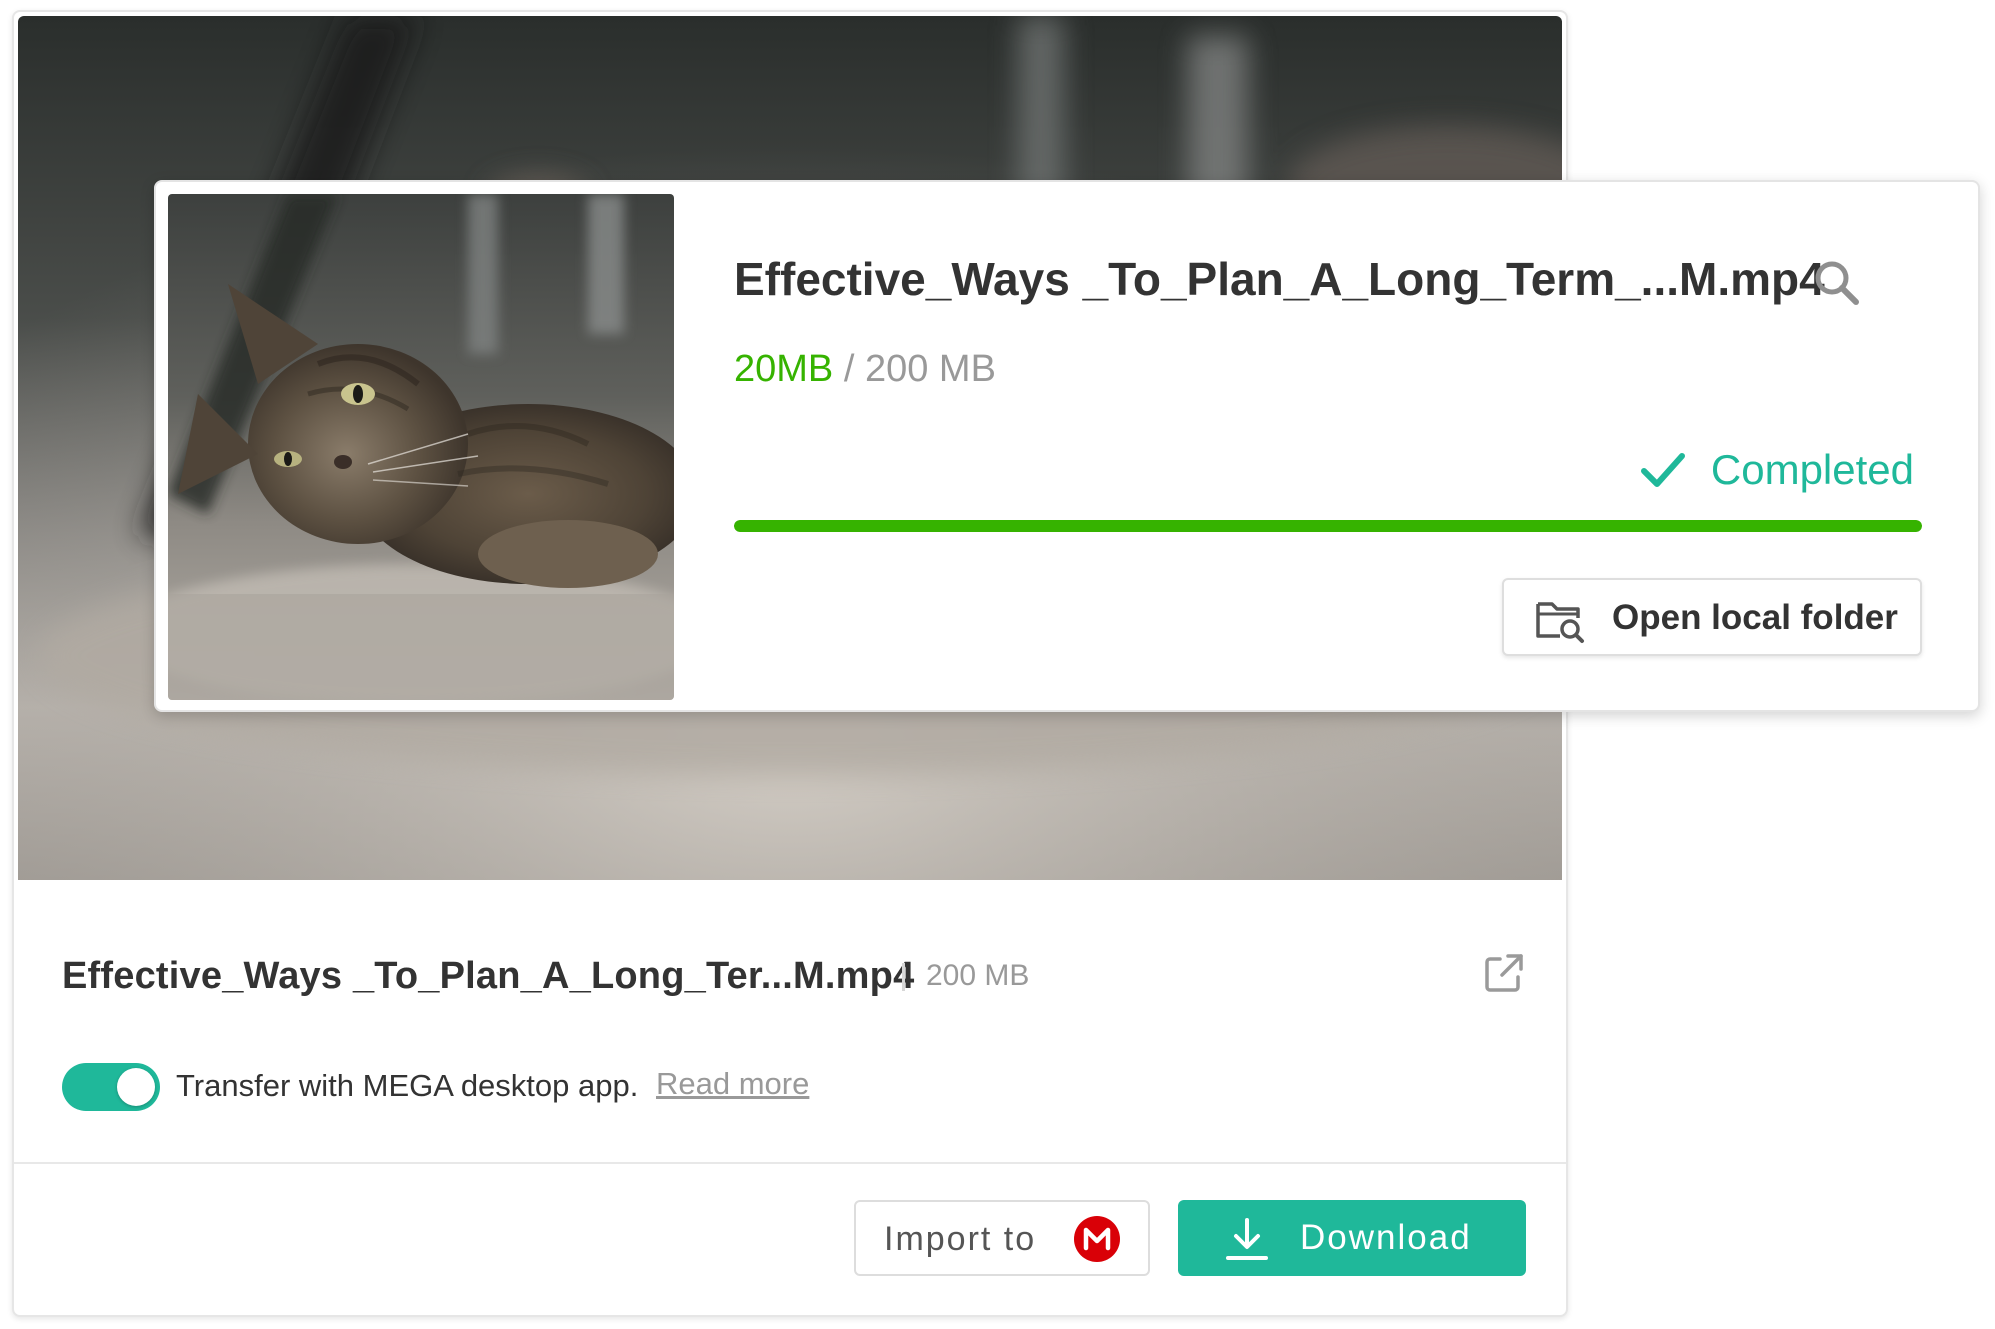 The image size is (1995, 1329). Describe the element at coordinates (1247, 1239) in the screenshot. I see `download-icon` at that location.